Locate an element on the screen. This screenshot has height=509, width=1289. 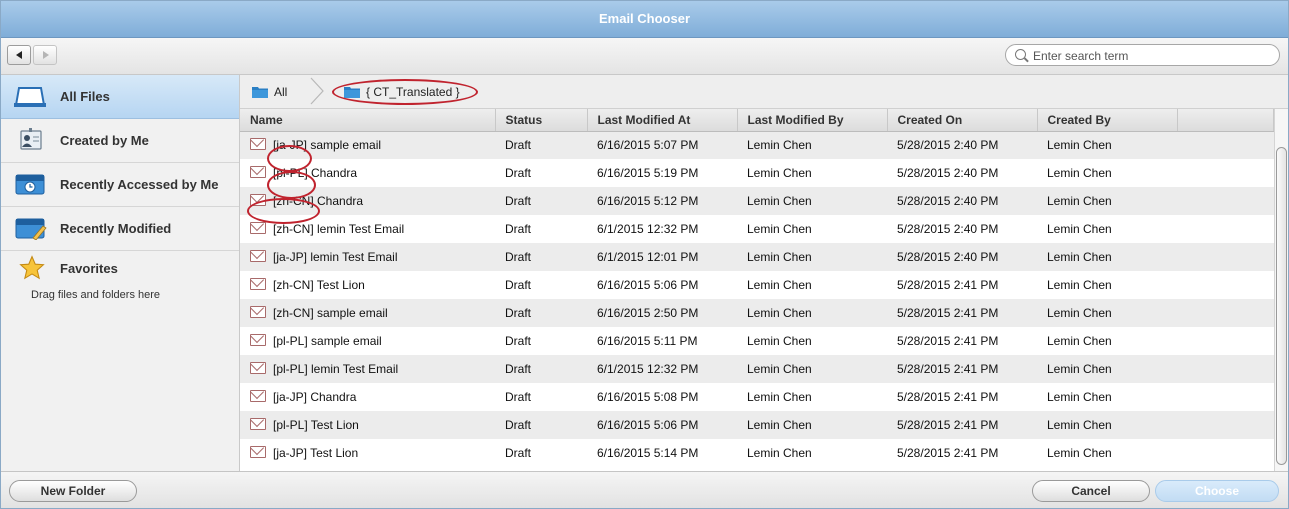
sidebar-item-recently-accessed: Recently Accessed by Me is located at coordinates (120, 185).